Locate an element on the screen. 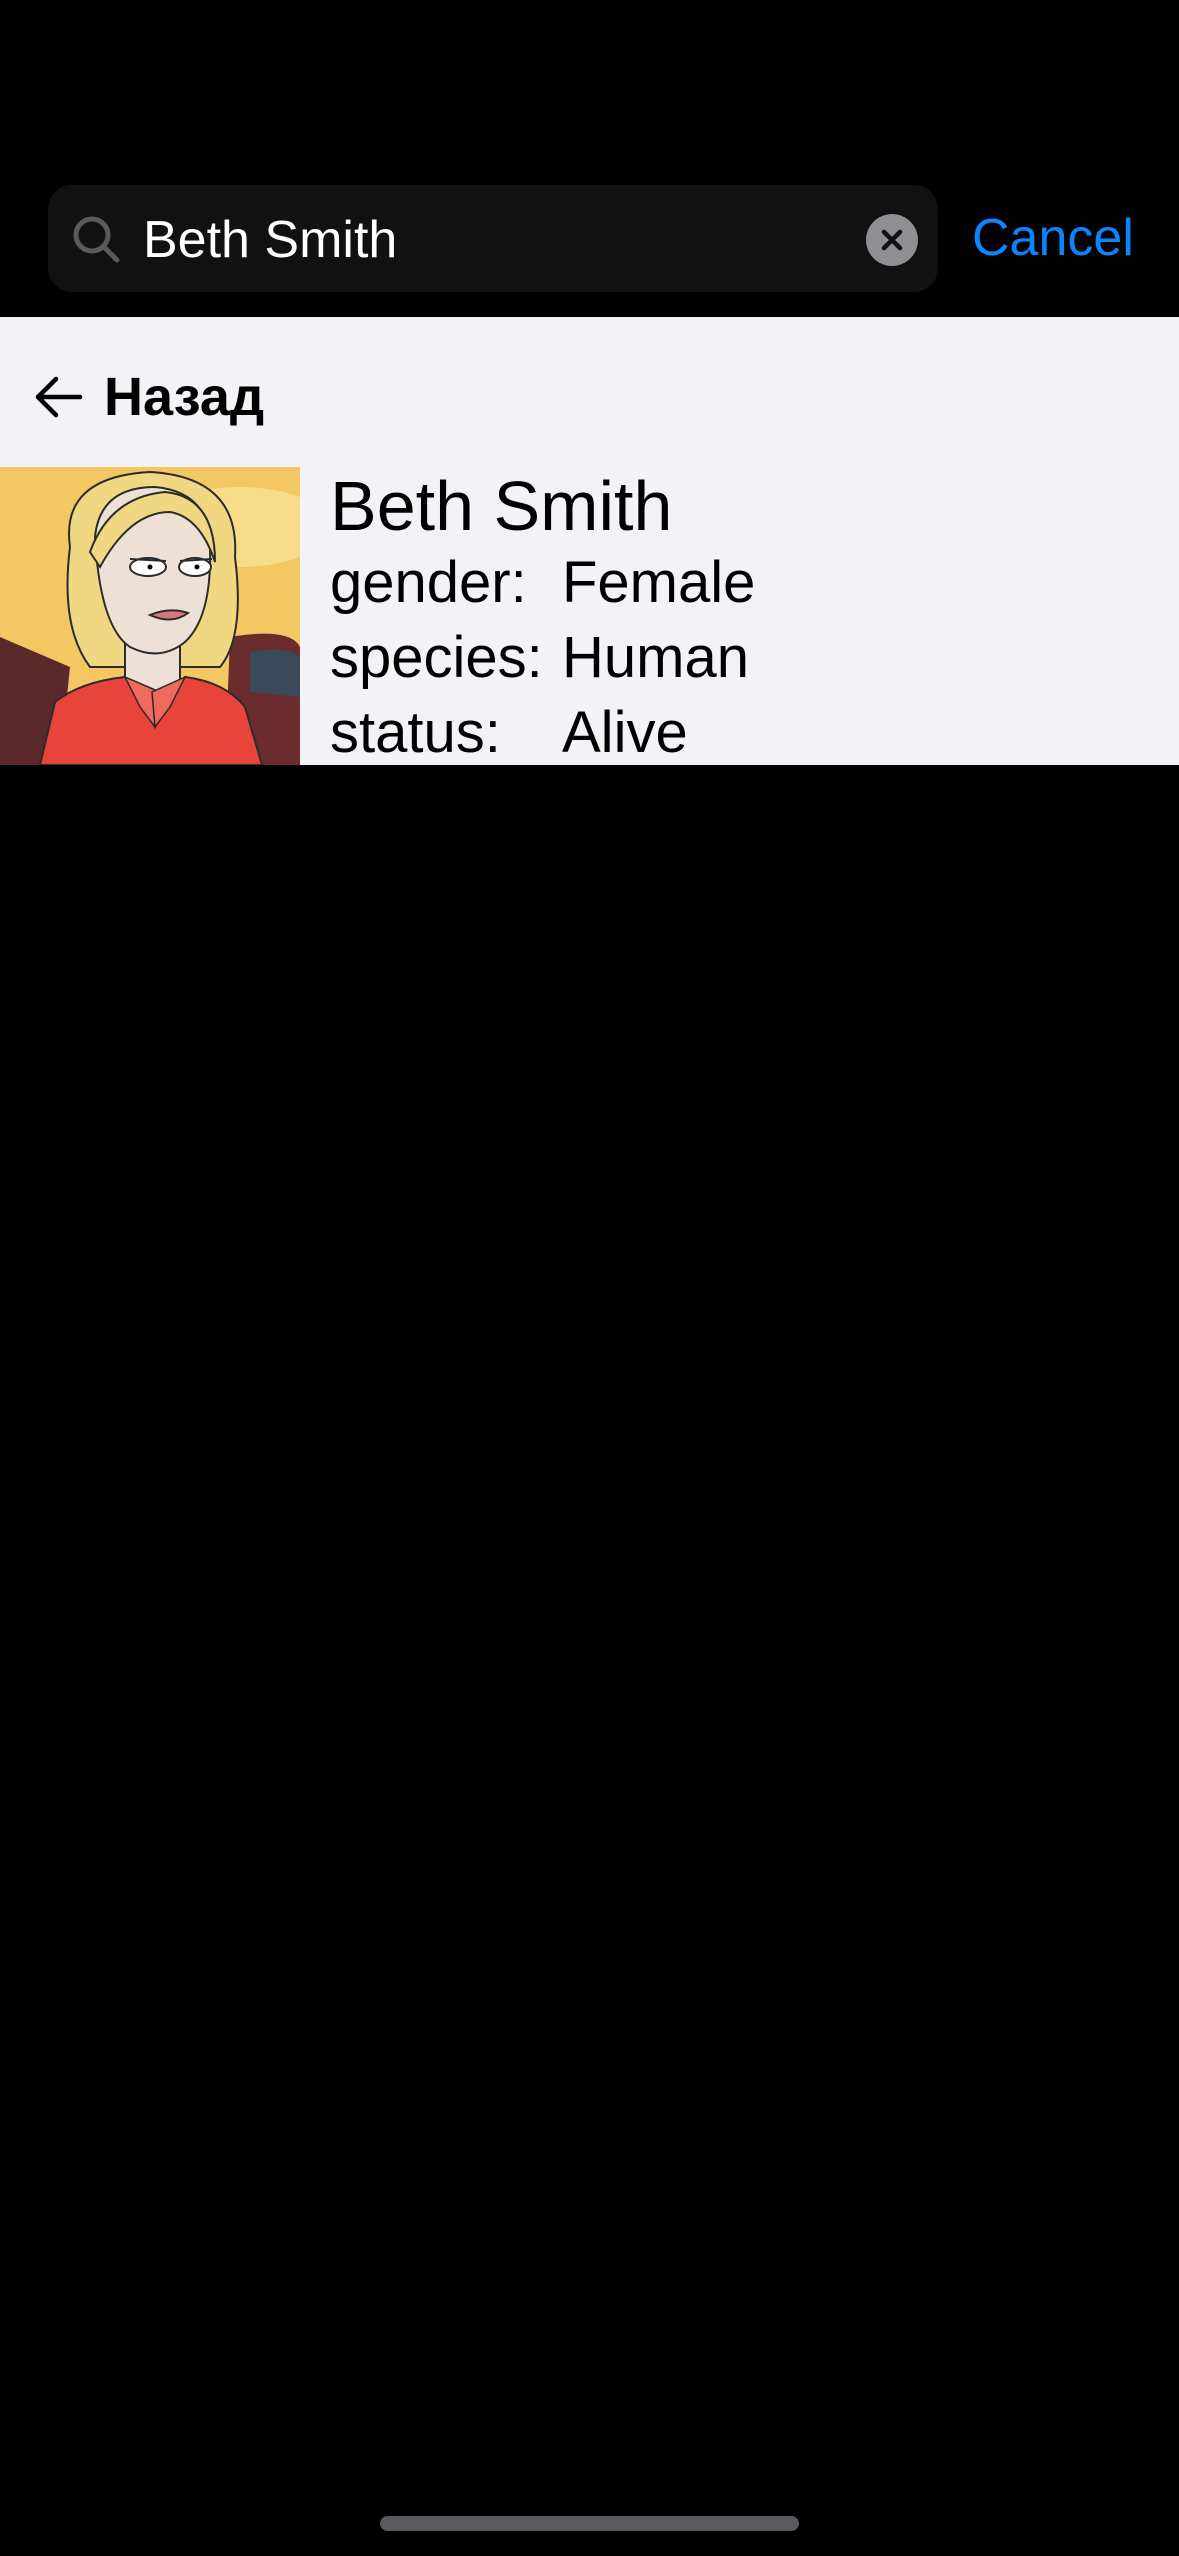  species-value: Human is located at coordinates (655, 657).